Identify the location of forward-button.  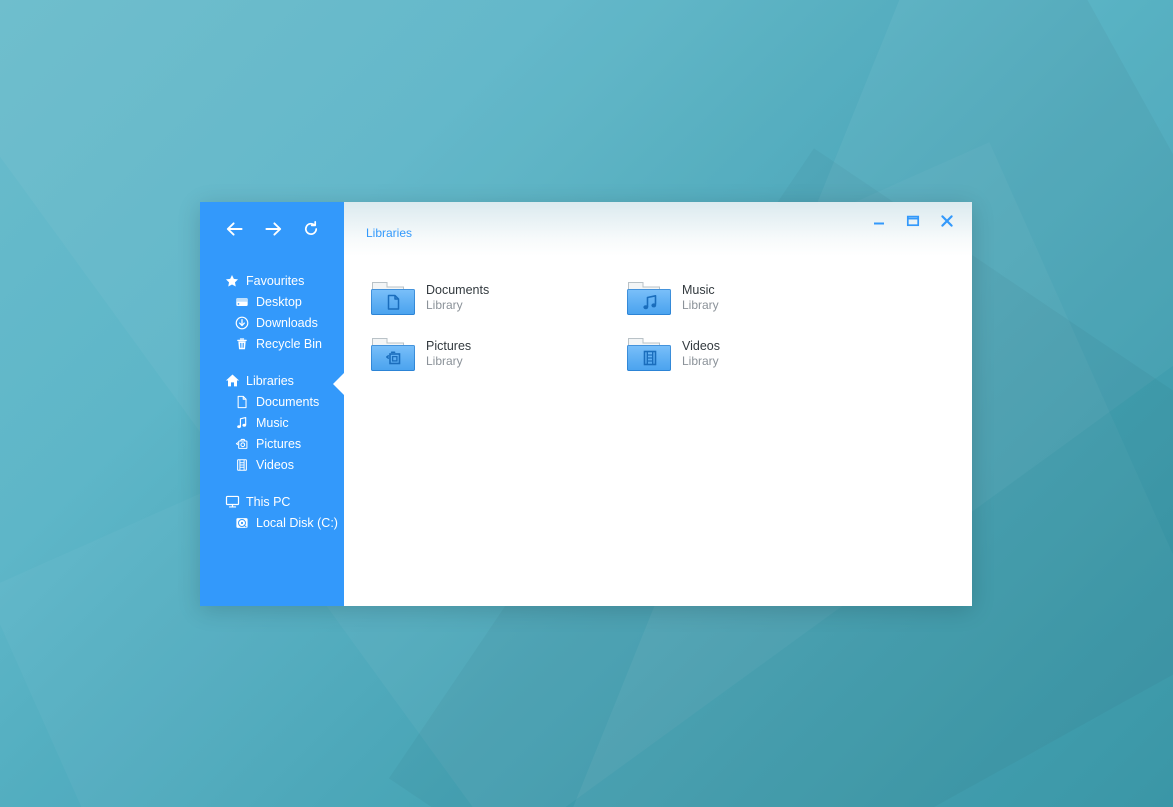
(273, 229).